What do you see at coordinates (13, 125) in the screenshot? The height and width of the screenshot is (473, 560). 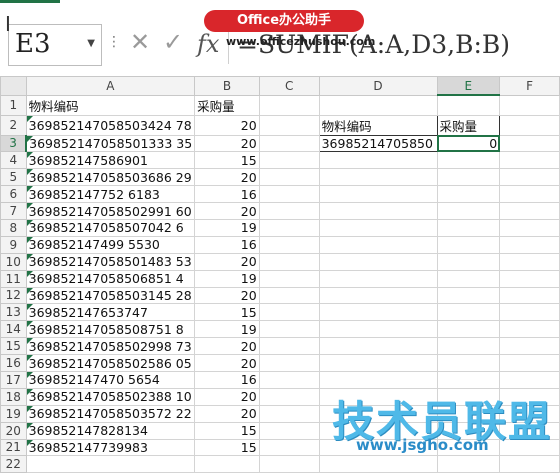 I see `row-header: 2` at bounding box center [13, 125].